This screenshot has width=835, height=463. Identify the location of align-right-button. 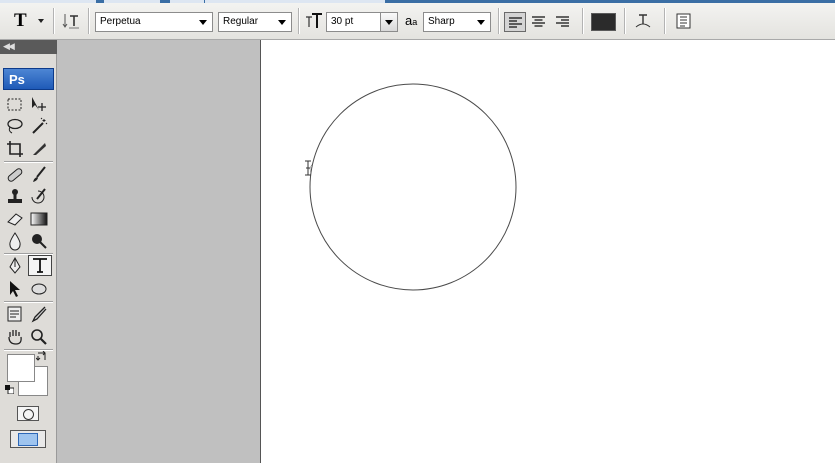
(563, 22).